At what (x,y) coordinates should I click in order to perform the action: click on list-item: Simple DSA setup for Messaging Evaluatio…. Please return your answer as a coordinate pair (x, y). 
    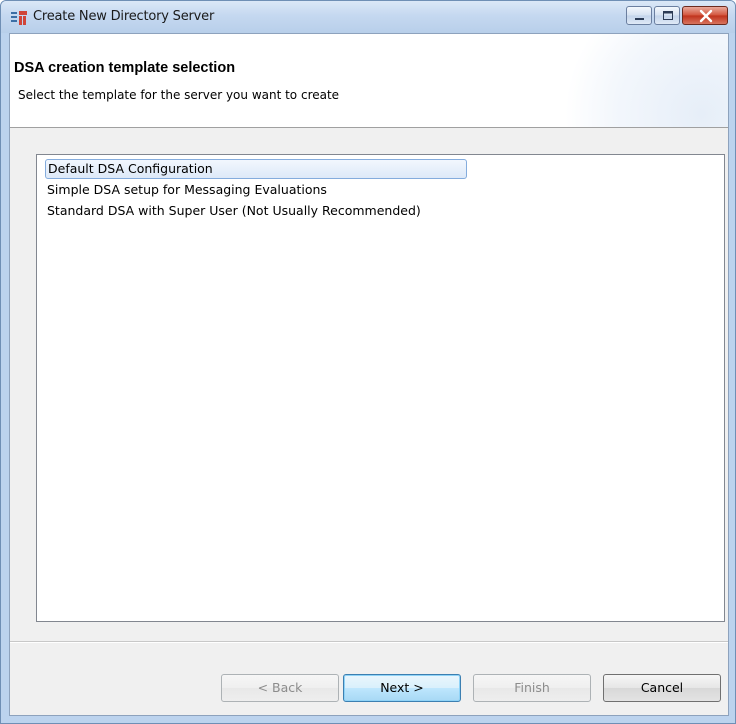
    Looking at the image, I should click on (186, 190).